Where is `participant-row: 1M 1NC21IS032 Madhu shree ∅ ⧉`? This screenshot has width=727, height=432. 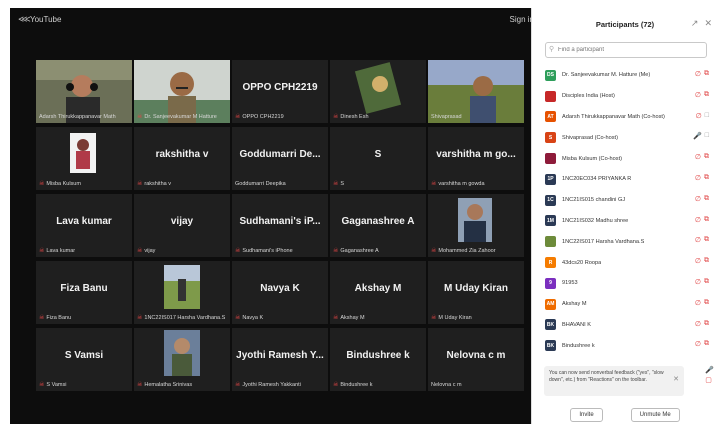
participant-row: 1M 1NC21IS032 Madhu shree ∅ ⧉ is located at coordinates (629, 221).